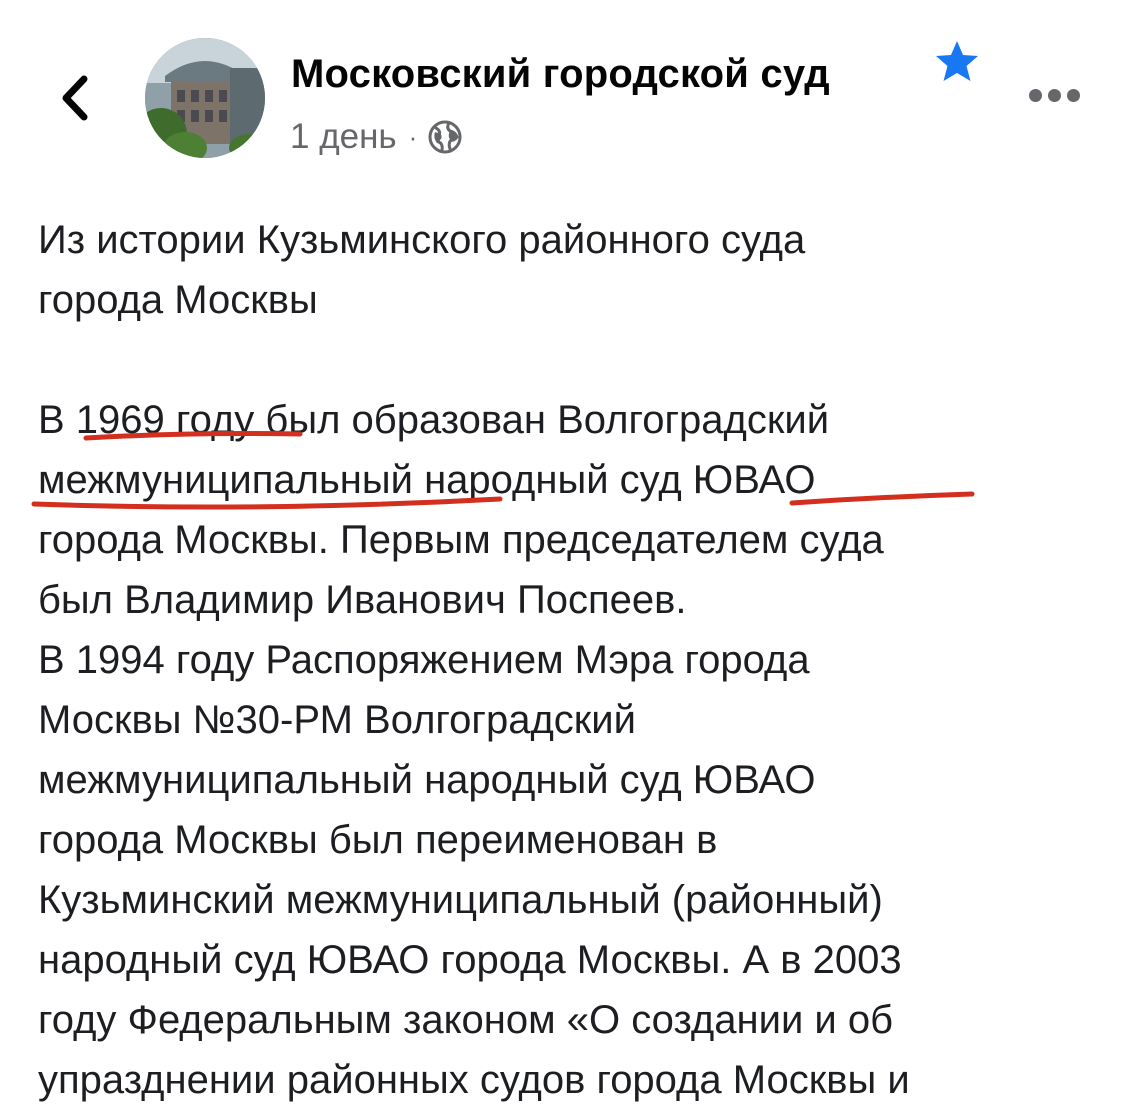 The width and height of the screenshot is (1125, 1110). What do you see at coordinates (362, 600) in the screenshot?
I see `text-line: был Владимир Иванович Поспеев.` at bounding box center [362, 600].